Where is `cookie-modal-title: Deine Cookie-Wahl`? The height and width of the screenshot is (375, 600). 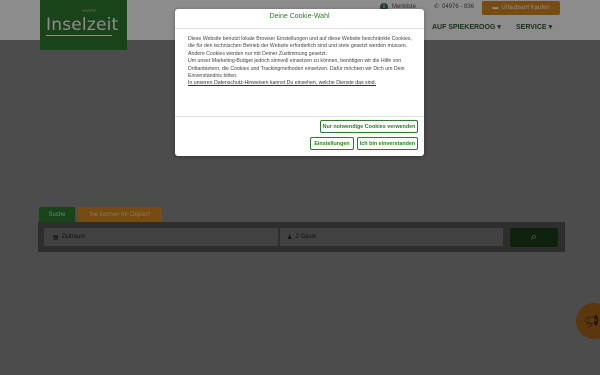 cookie-modal-title: Deine Cookie-Wahl is located at coordinates (299, 16).